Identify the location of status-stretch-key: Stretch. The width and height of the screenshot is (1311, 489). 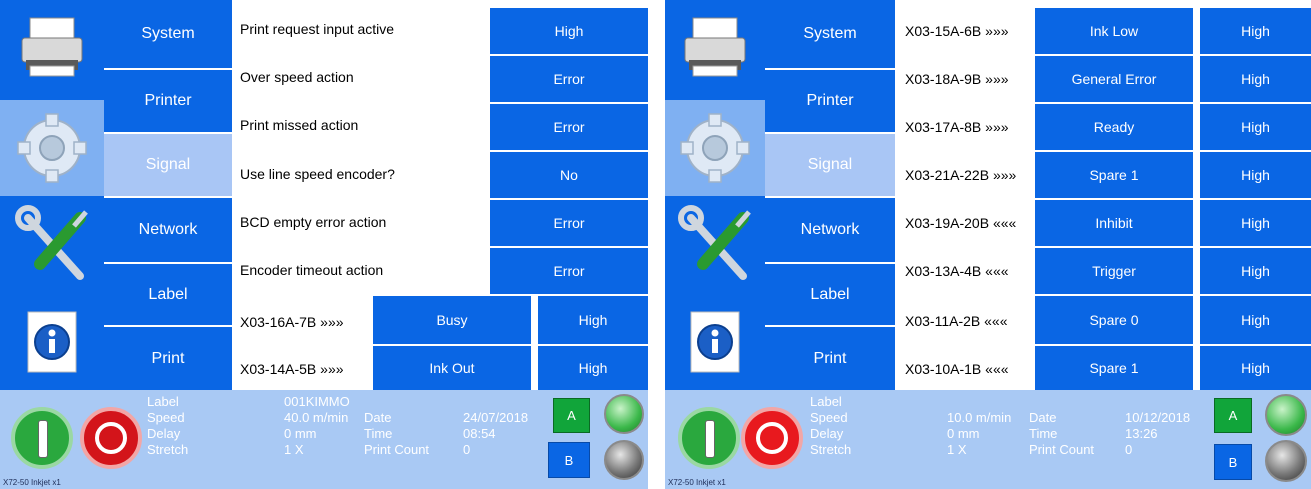
(831, 449).